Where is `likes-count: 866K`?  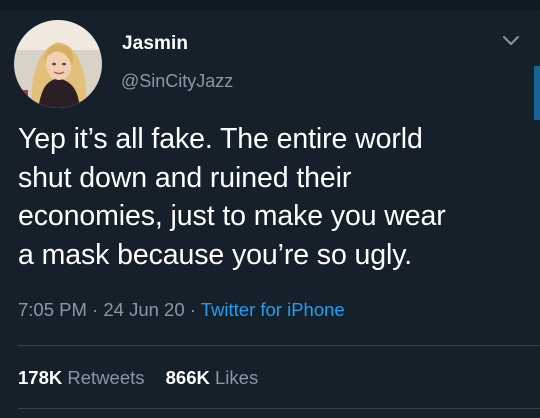 likes-count: 866K is located at coordinates (187, 377).